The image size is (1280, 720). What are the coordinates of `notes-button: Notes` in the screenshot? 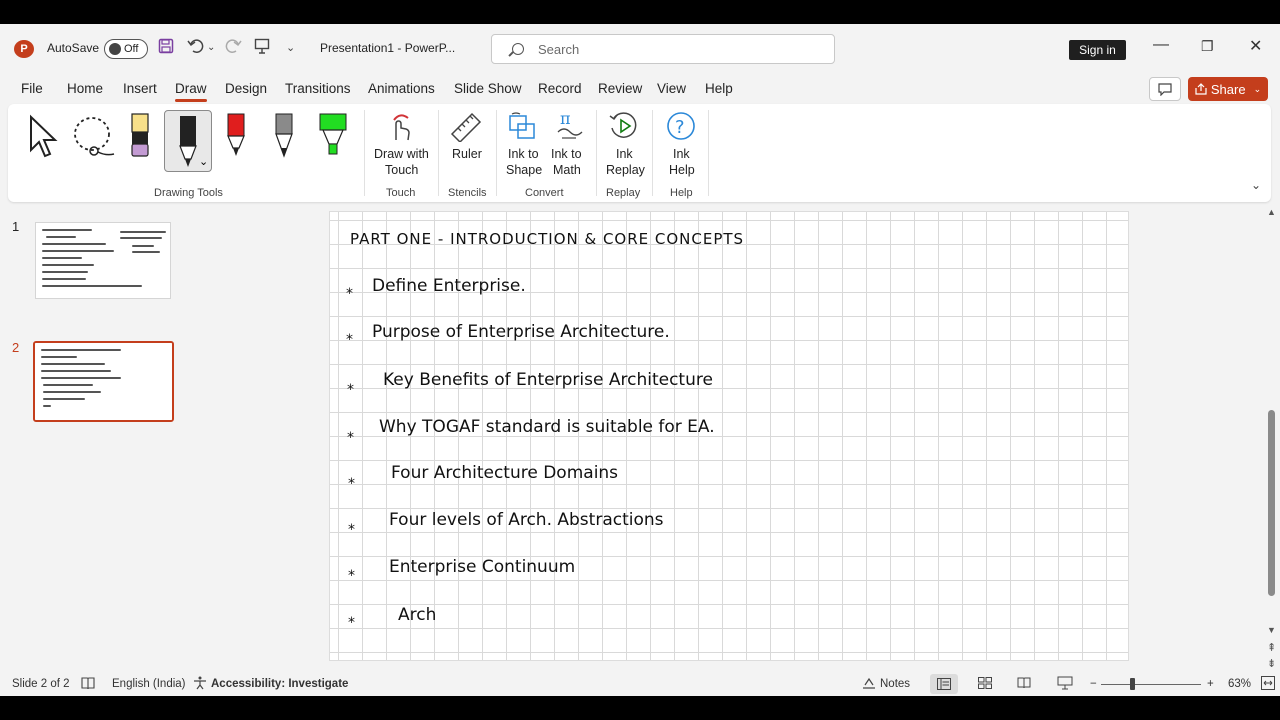 It's located at (895, 684).